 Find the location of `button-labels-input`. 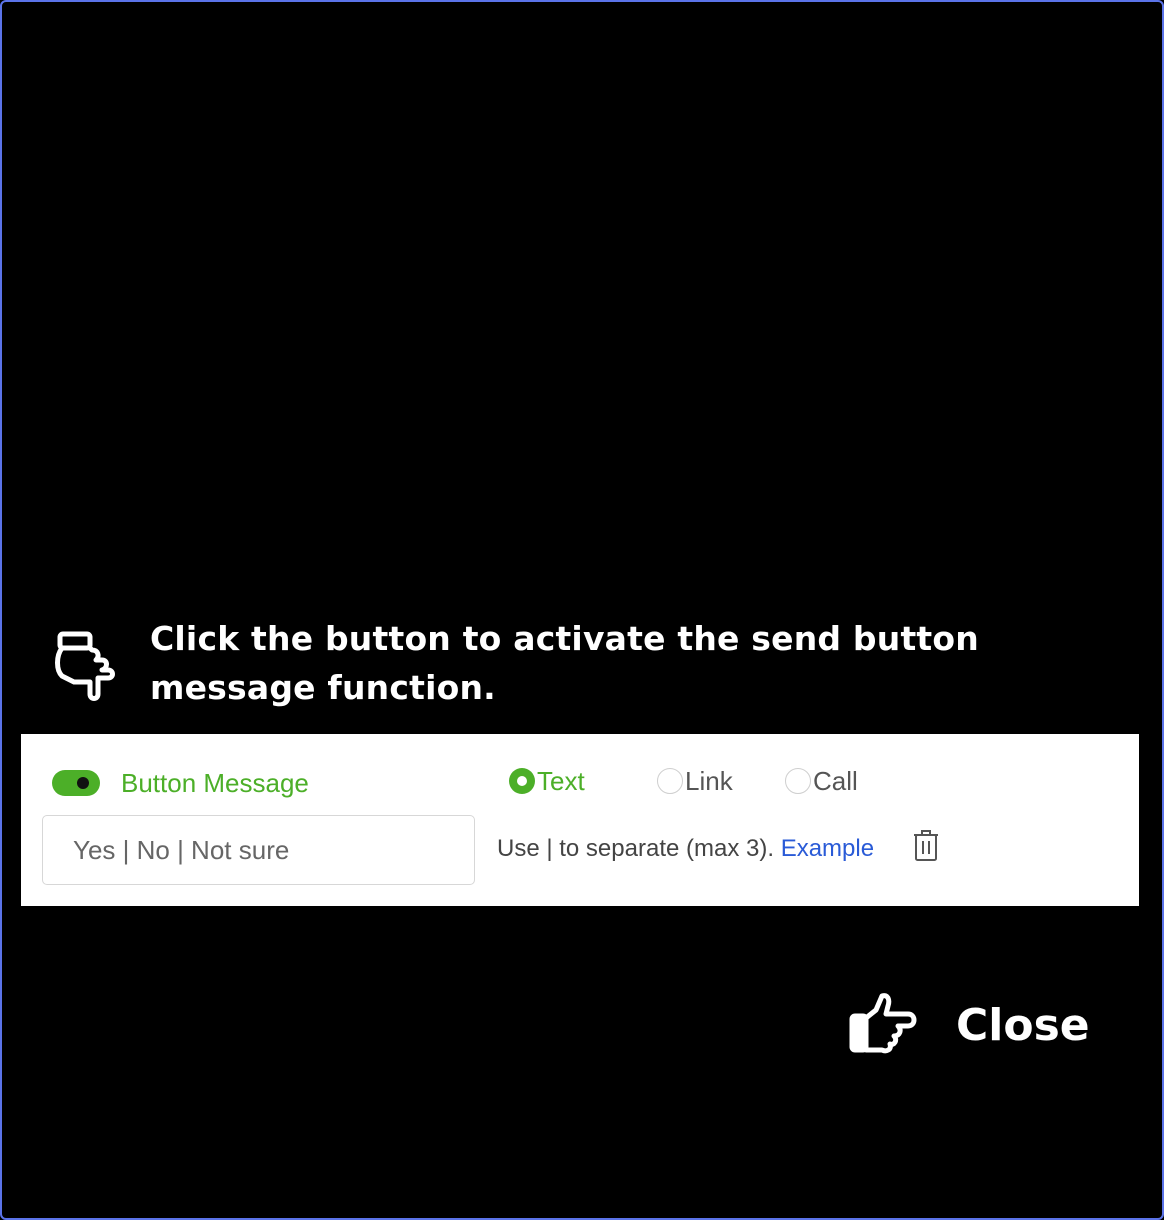

button-labels-input is located at coordinates (258, 850).